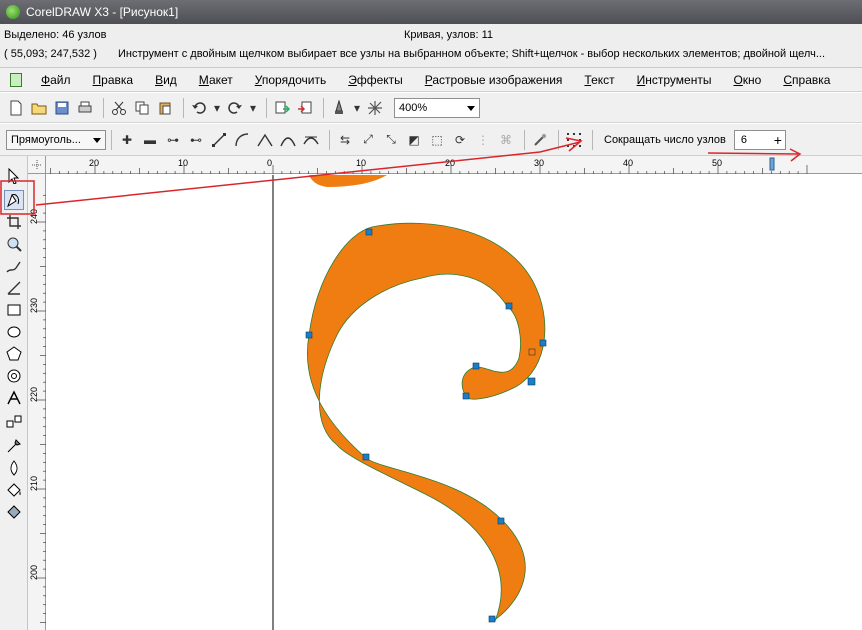 The image size is (862, 630). I want to click on interactive-blend-tool-icon, so click(14, 422).